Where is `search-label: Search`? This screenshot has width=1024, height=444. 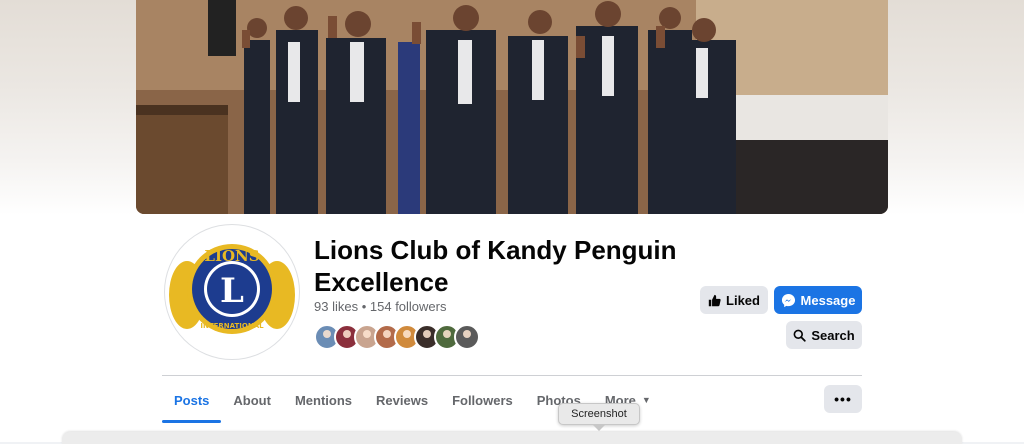 search-label: Search is located at coordinates (833, 335).